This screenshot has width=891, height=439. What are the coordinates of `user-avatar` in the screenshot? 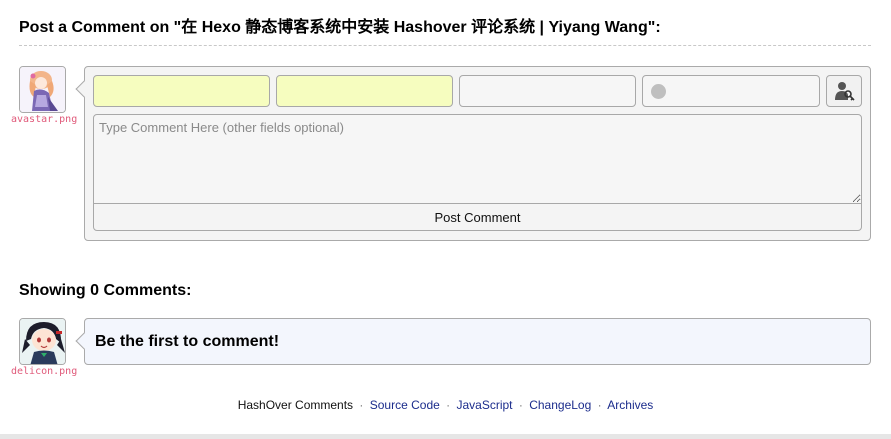 It's located at (42, 89).